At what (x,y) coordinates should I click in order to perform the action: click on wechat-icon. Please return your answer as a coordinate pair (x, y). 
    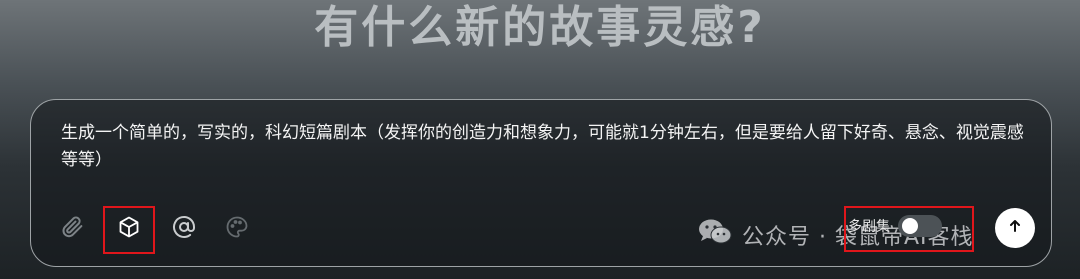
    Looking at the image, I should click on (715, 235).